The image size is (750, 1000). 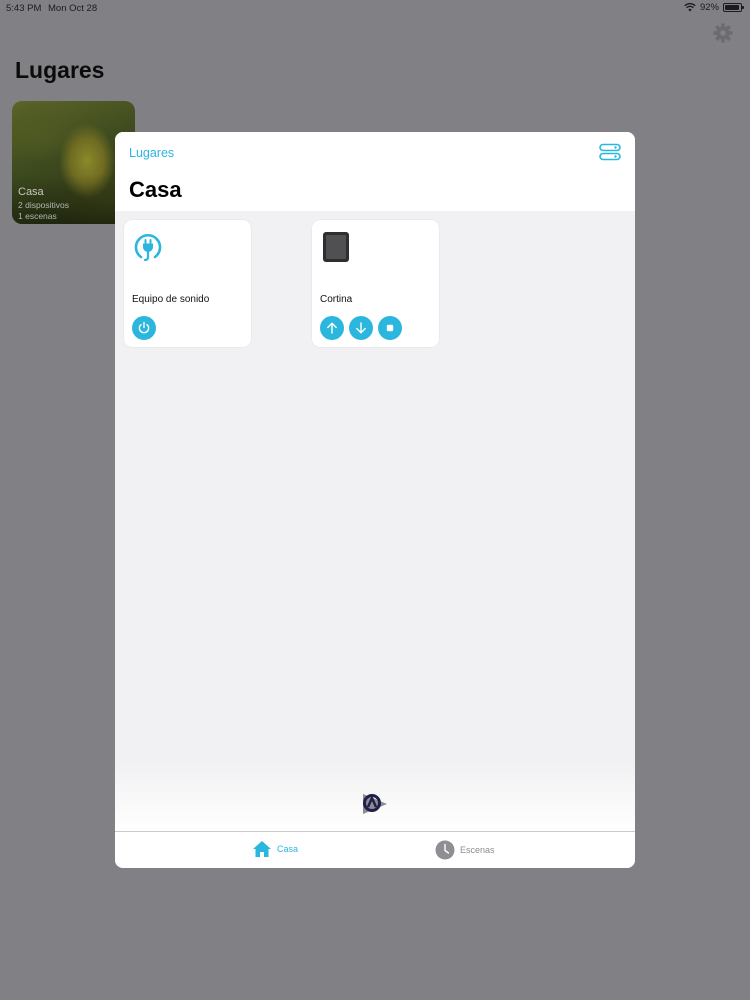 I want to click on status-bar: 5:43 PM Mon Oct 28 92%, so click(x=375, y=8).